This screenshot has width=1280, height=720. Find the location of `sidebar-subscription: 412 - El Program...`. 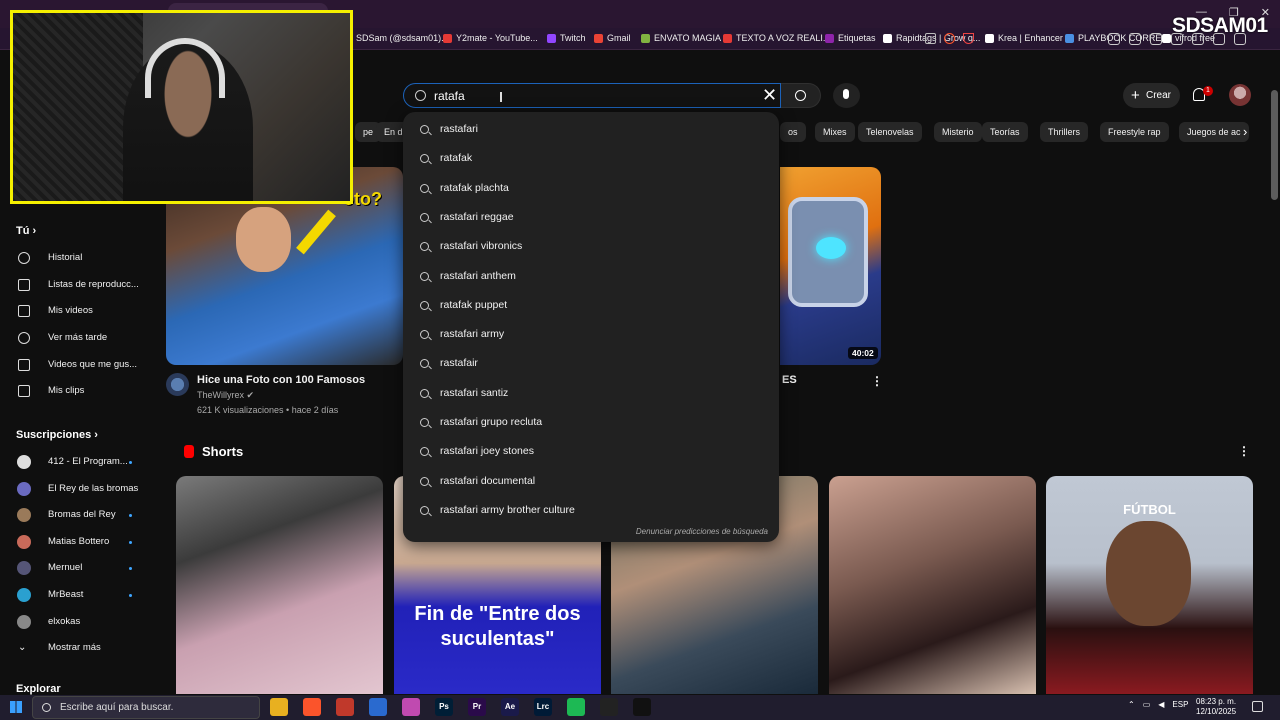

sidebar-subscription: 412 - El Program... is located at coordinates (80, 462).